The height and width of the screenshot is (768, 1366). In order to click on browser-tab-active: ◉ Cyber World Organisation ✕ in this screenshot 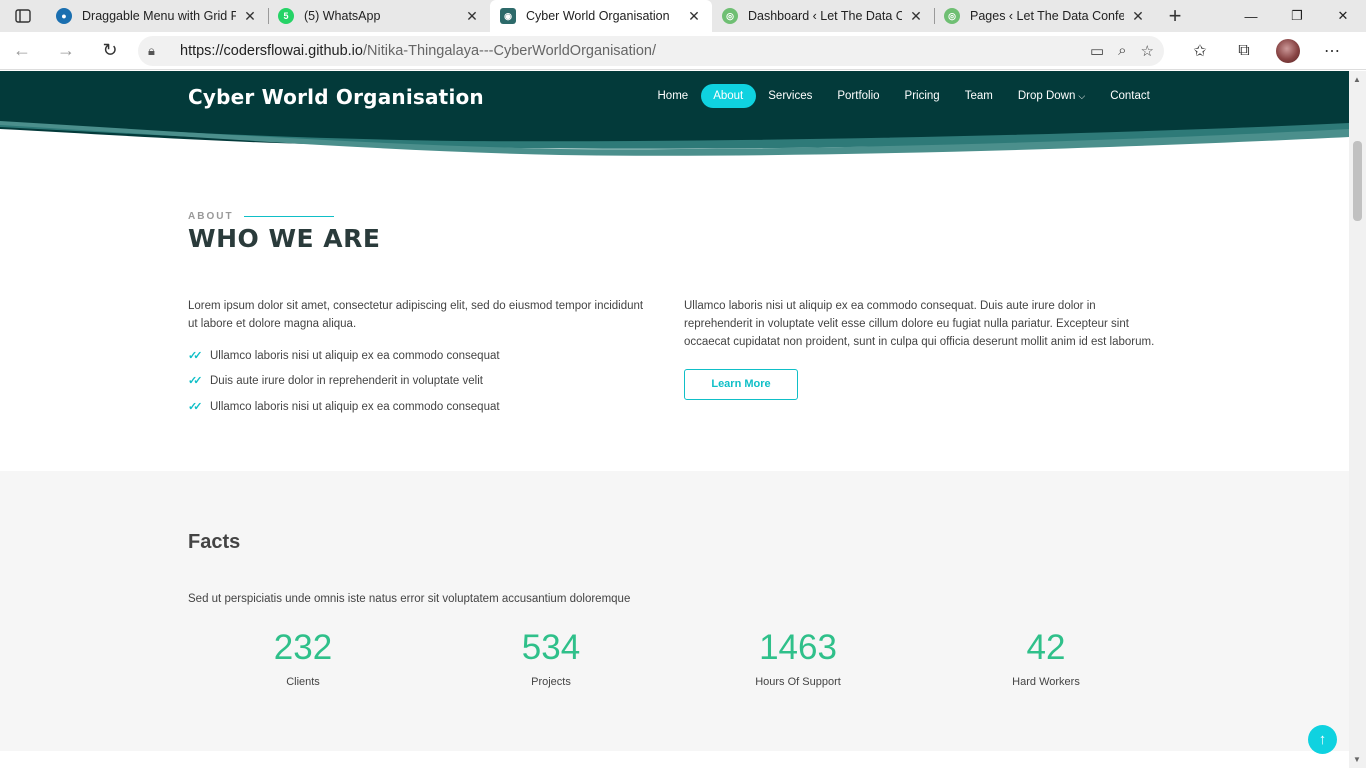, I will do `click(601, 16)`.